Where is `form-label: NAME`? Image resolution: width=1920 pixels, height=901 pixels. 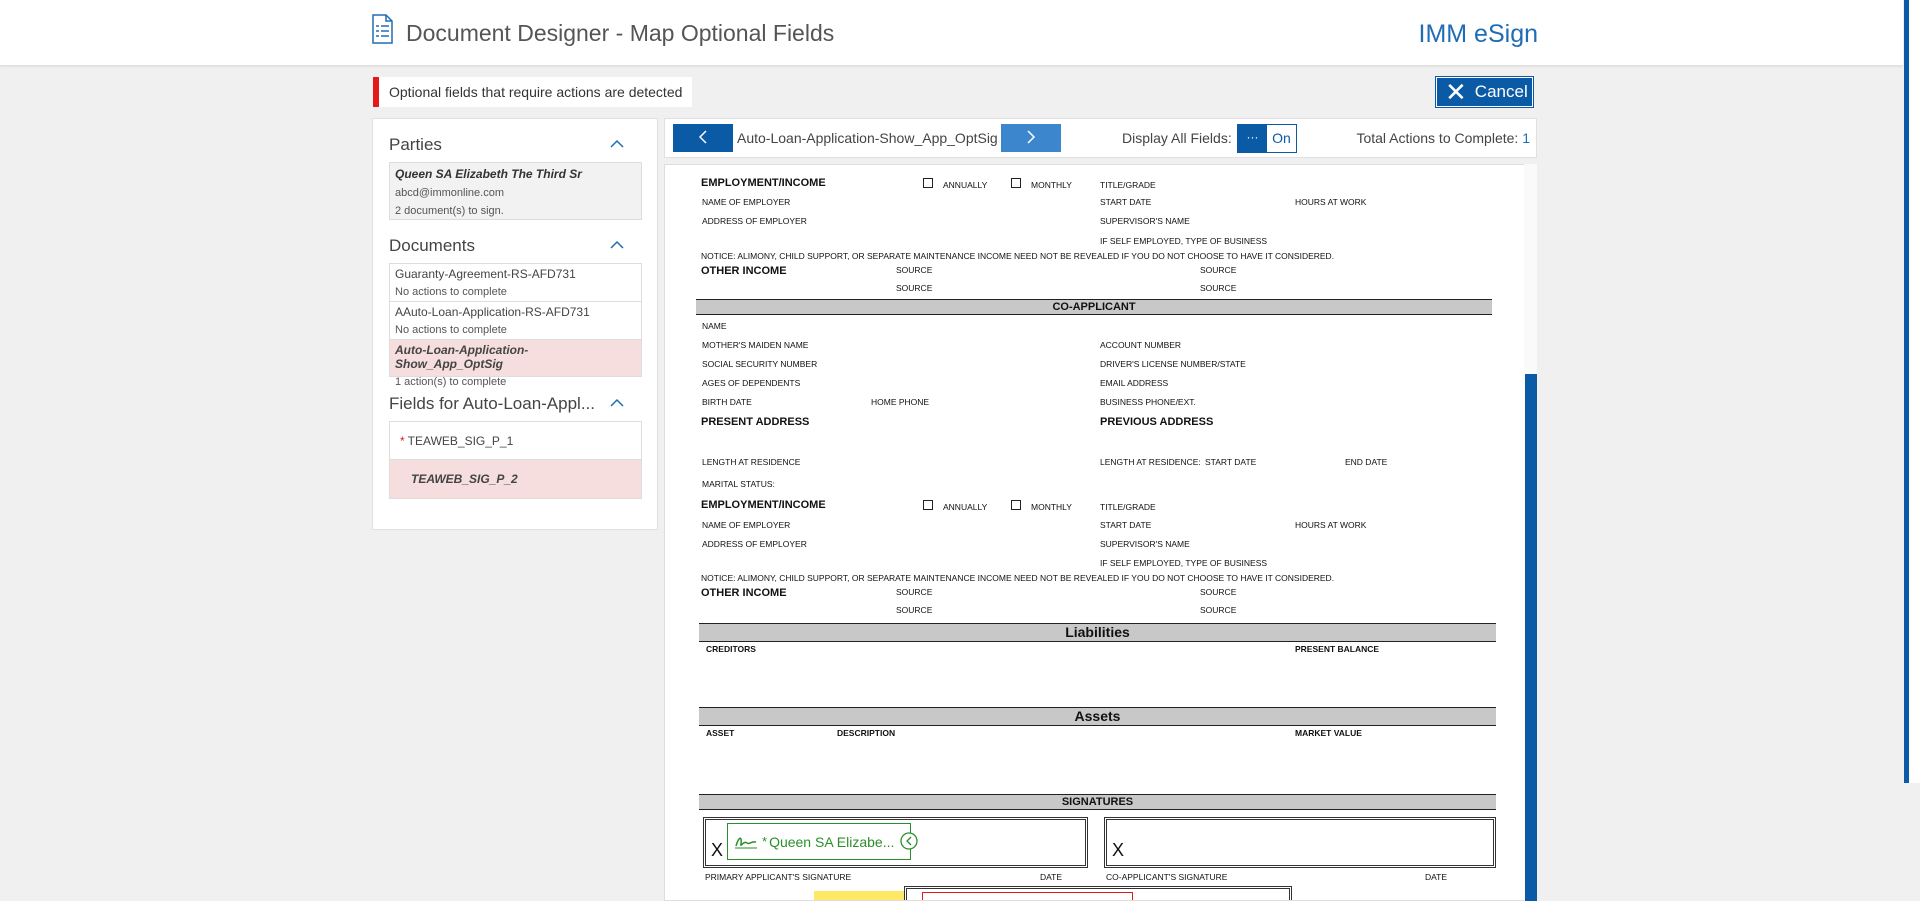 form-label: NAME is located at coordinates (714, 326).